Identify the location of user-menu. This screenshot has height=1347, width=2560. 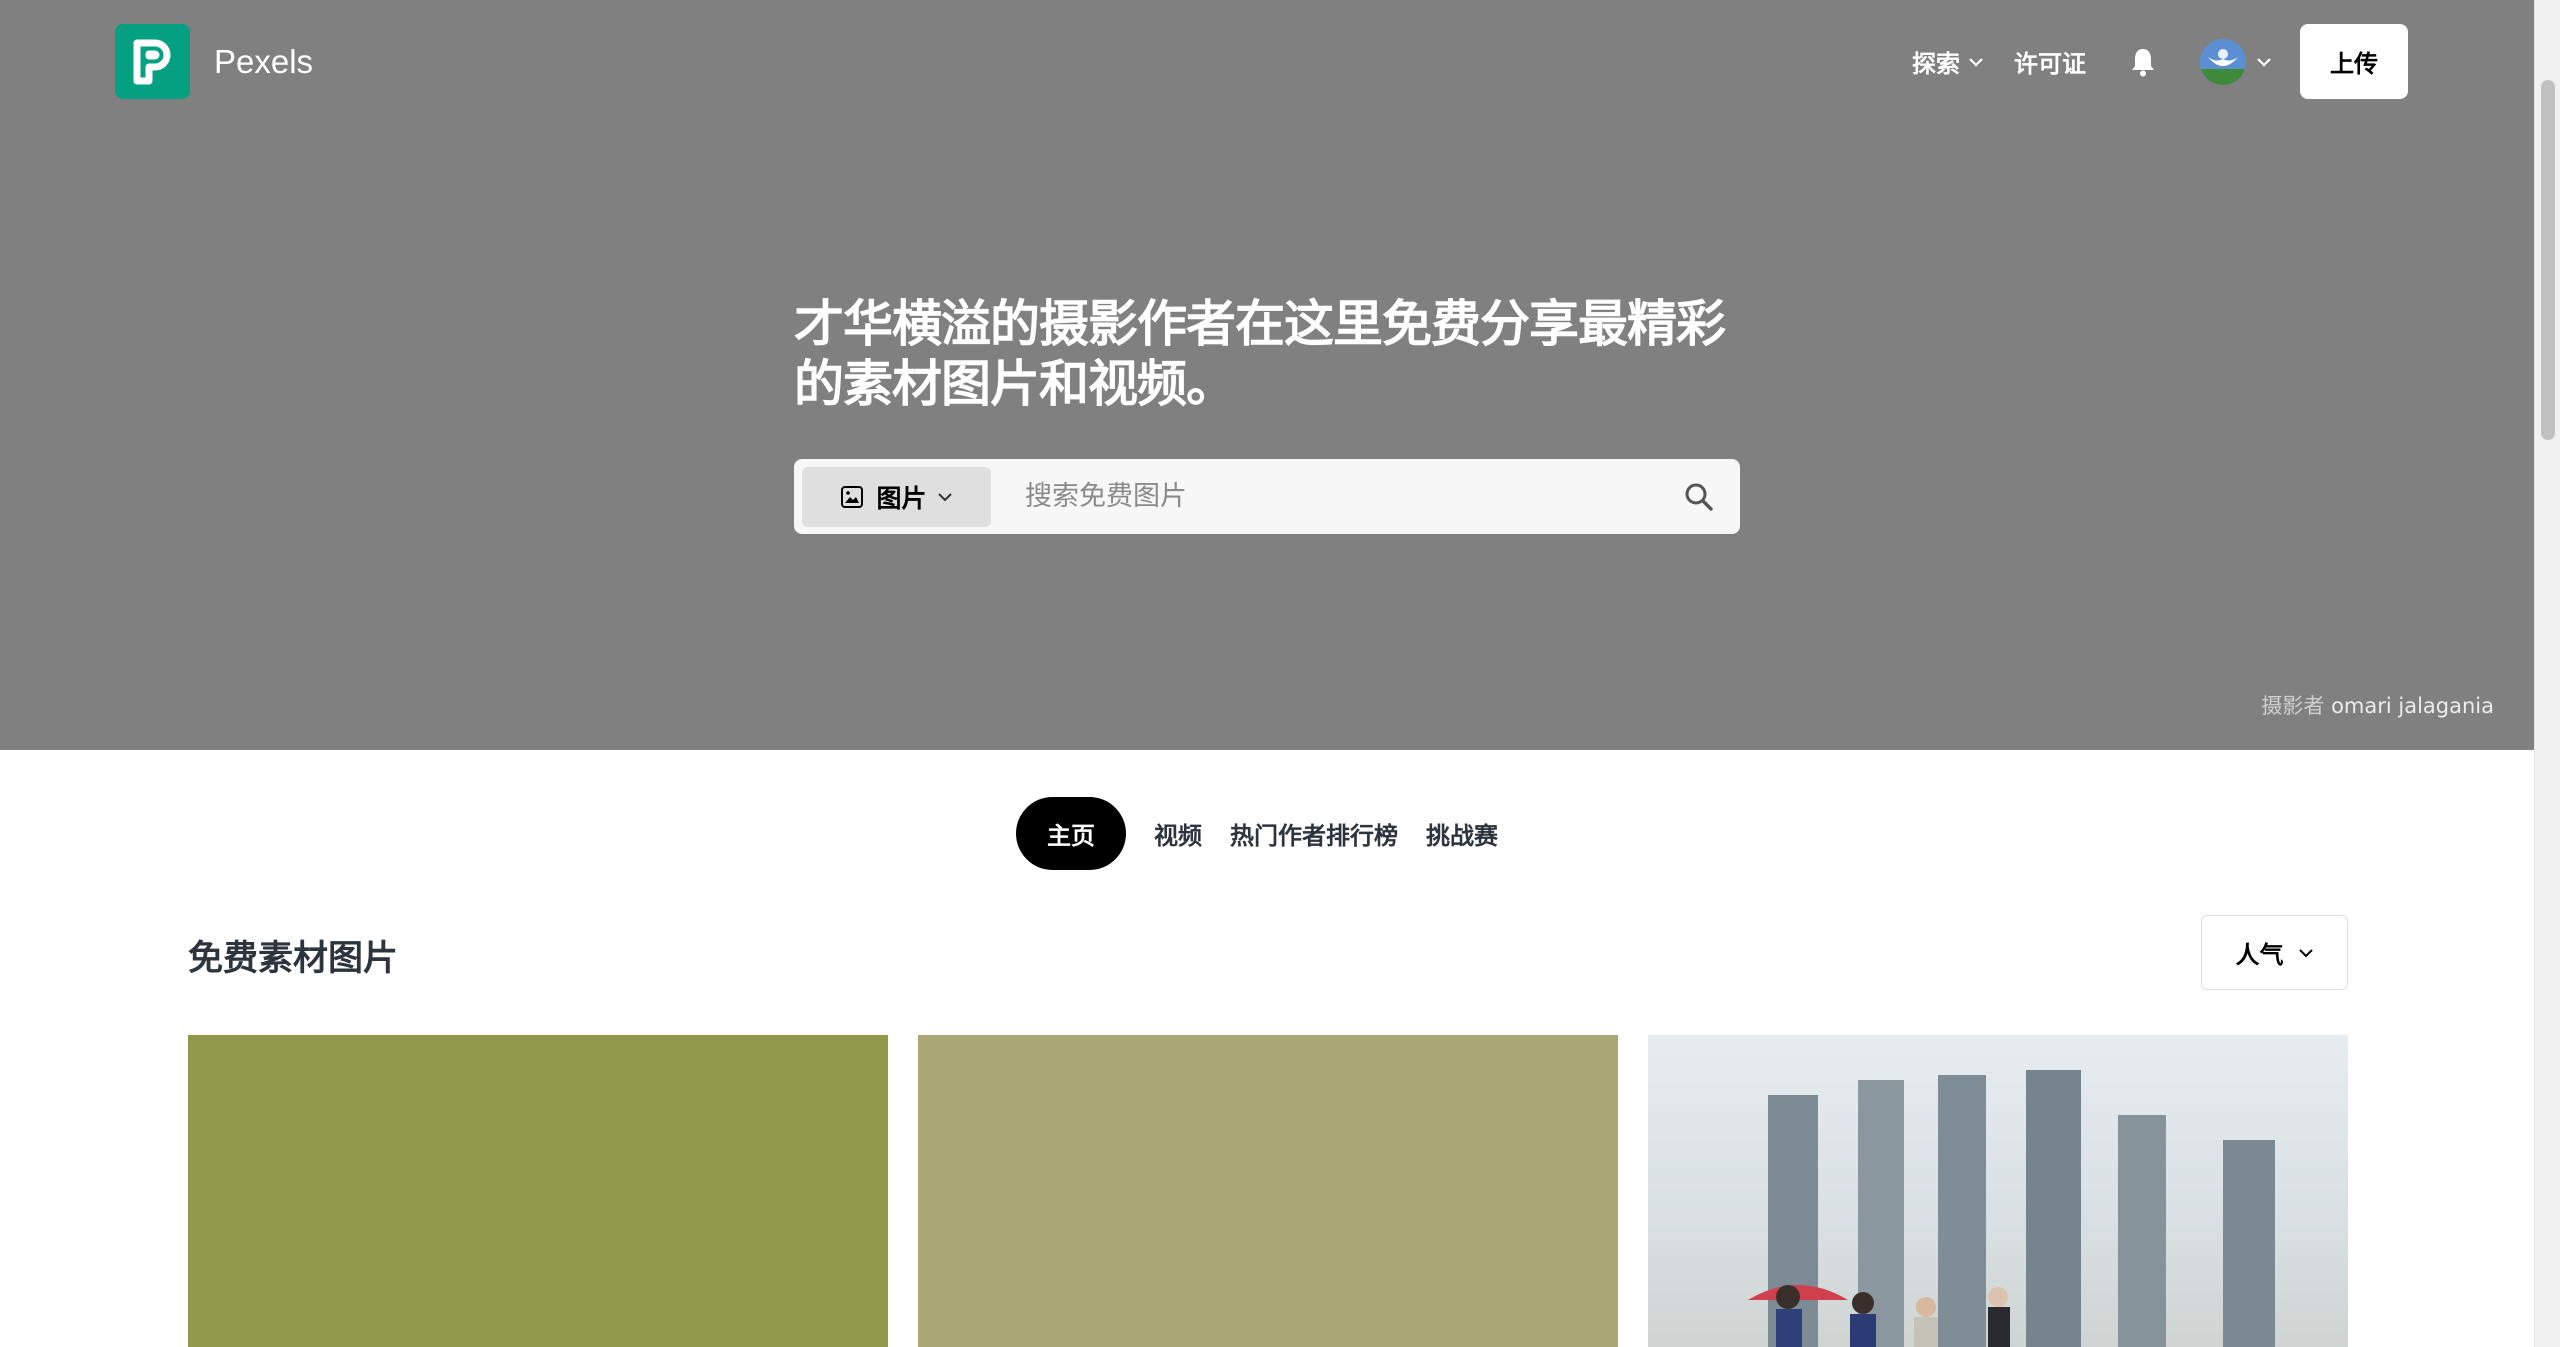
(2236, 61).